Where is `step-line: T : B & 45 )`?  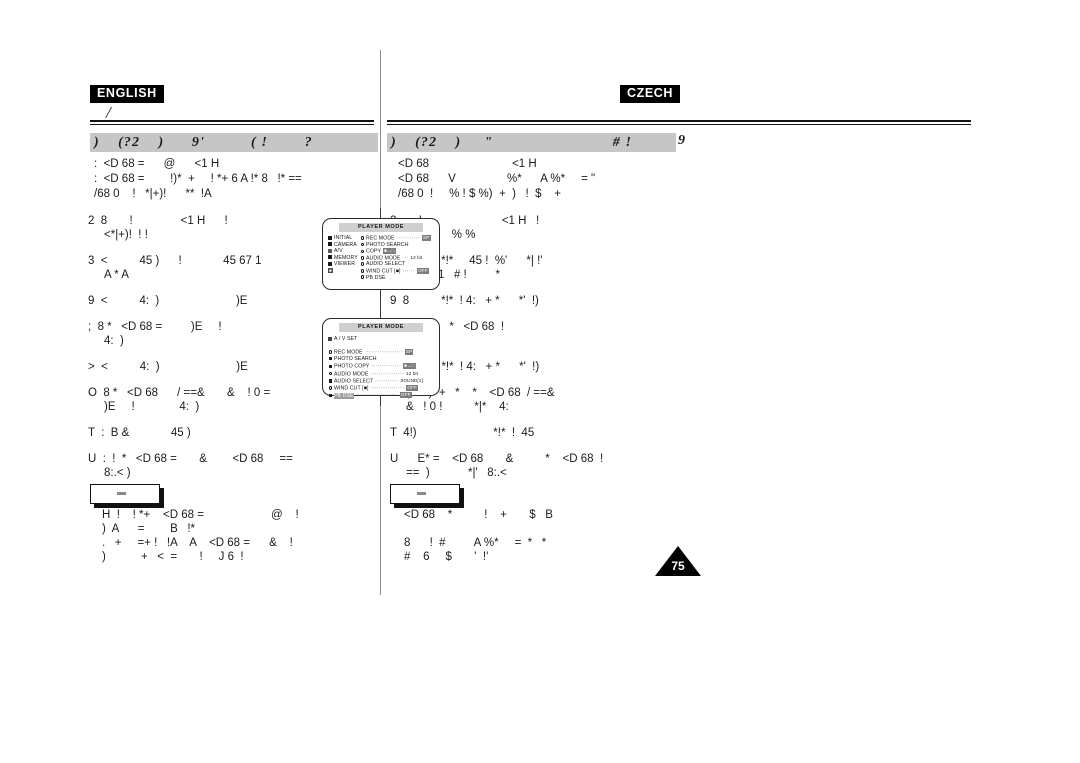
step-line: T : B & 45 ) is located at coordinates (139, 433).